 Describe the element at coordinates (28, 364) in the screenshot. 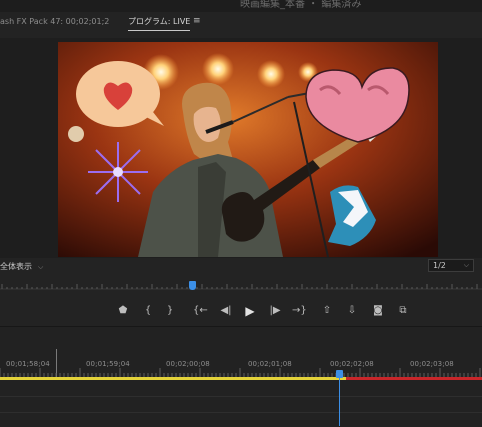

I see `timecode-label: 00;01;58;04` at that location.